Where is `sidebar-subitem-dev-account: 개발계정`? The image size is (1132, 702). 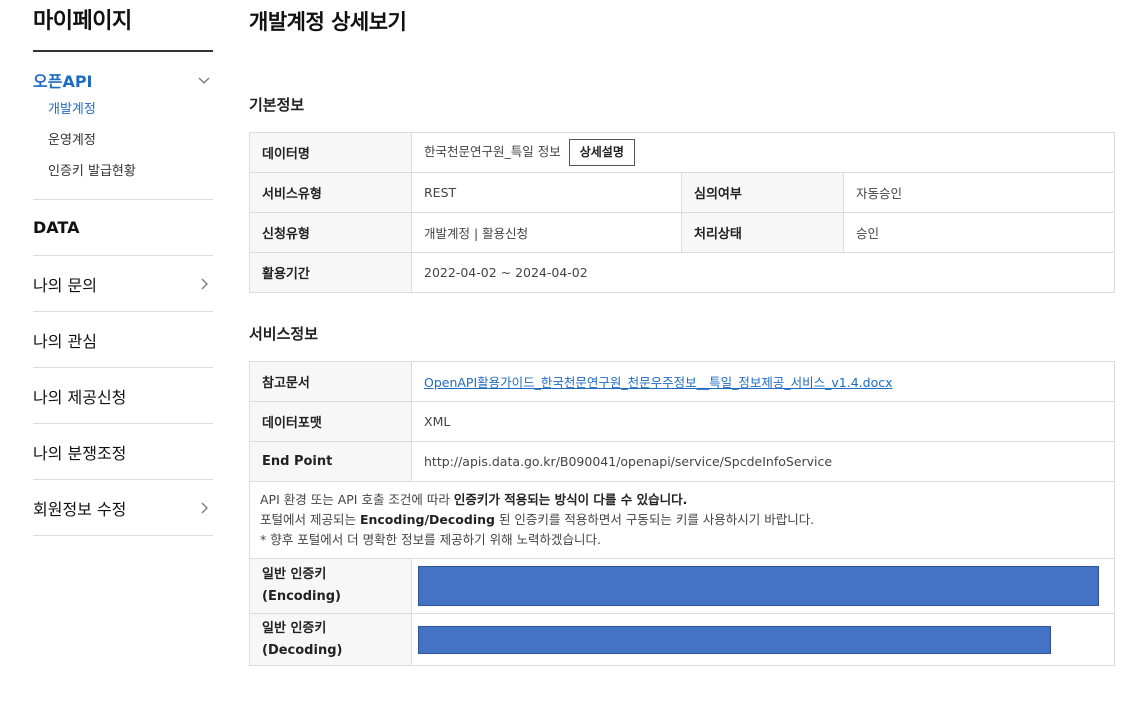
sidebar-subitem-dev-account: 개발계정 is located at coordinates (123, 109).